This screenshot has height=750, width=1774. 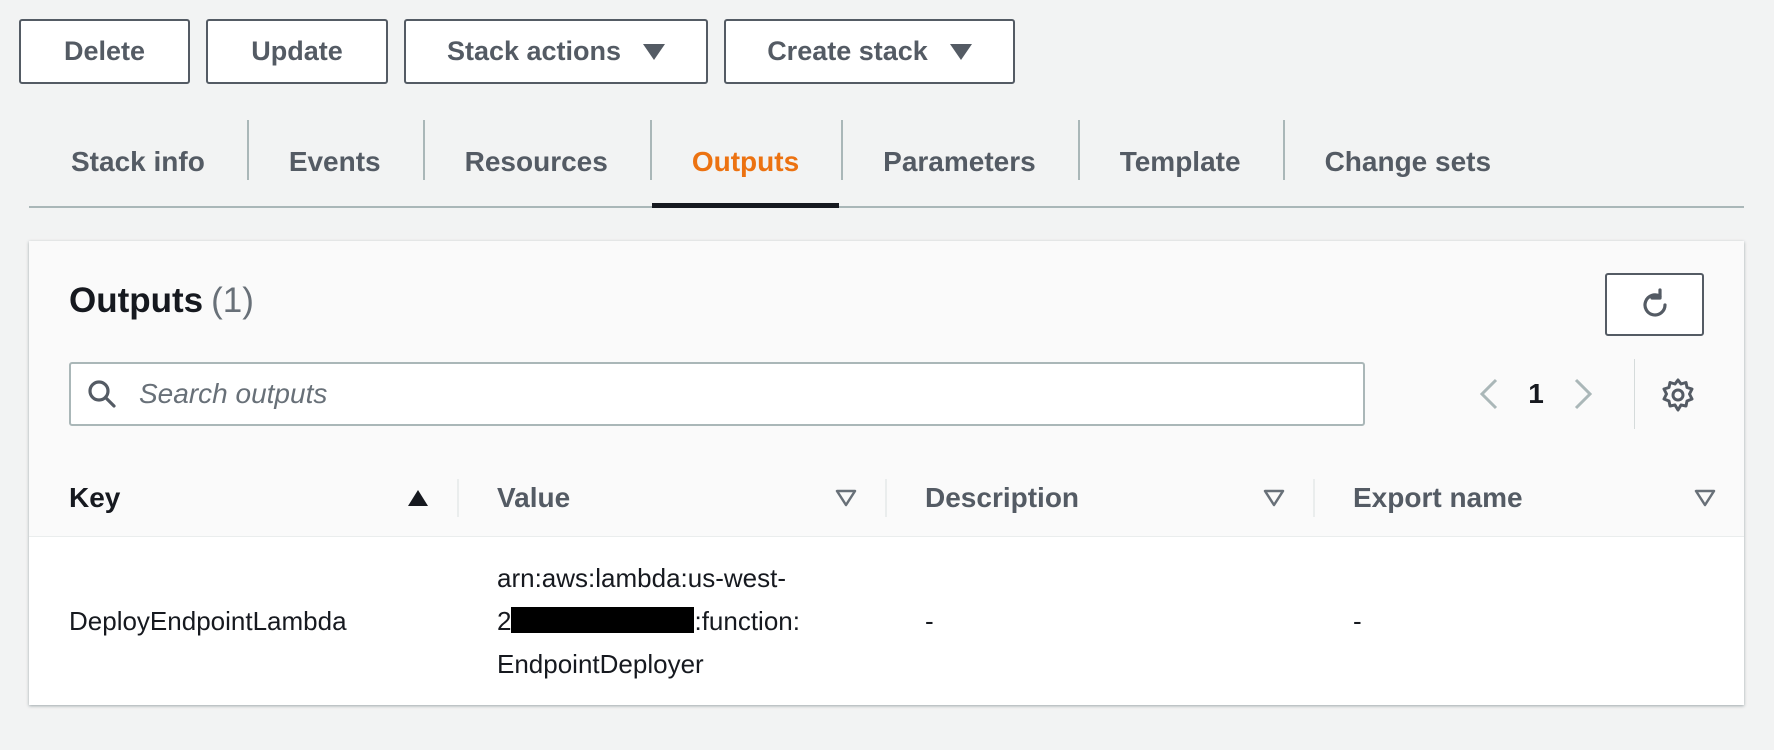 I want to click on value-line-2-suffix: :function:, so click(x=747, y=620).